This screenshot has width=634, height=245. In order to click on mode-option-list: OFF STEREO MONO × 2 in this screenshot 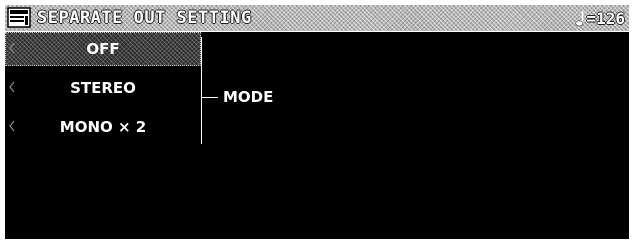, I will do `click(104, 89)`.